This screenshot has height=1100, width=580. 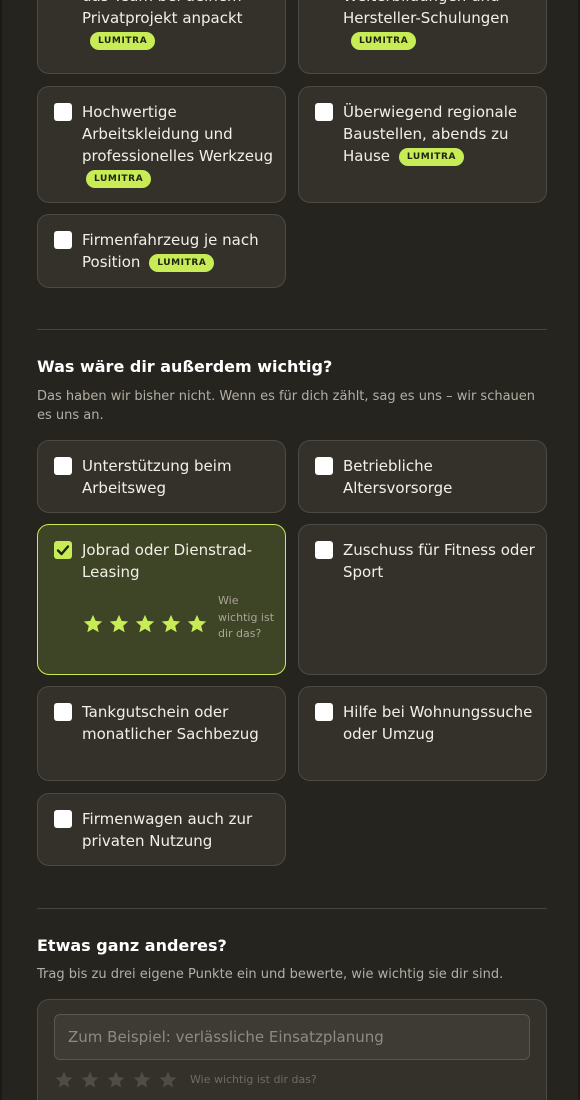 I want to click on custom-entry-card: Wie wichtig ist dir das?, so click(x=292, y=1049).